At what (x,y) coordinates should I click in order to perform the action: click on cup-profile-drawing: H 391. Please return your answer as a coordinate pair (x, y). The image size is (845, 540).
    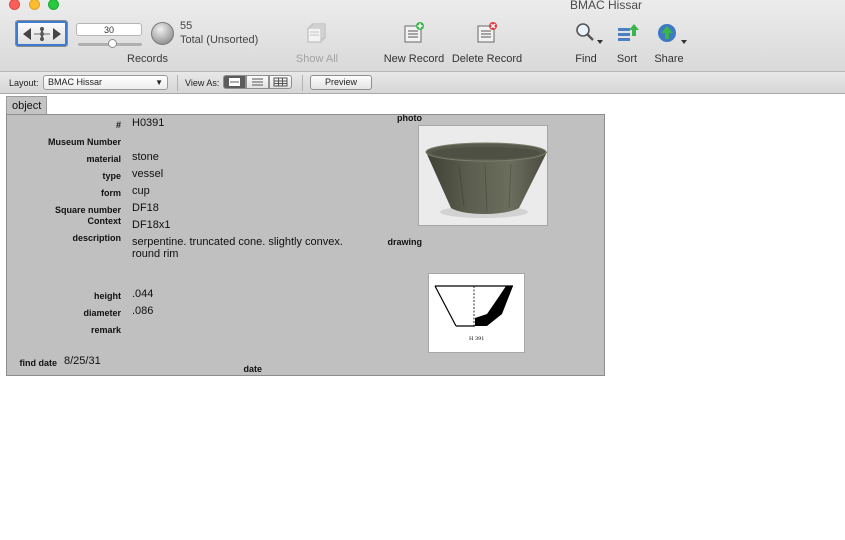
    Looking at the image, I should click on (473, 313).